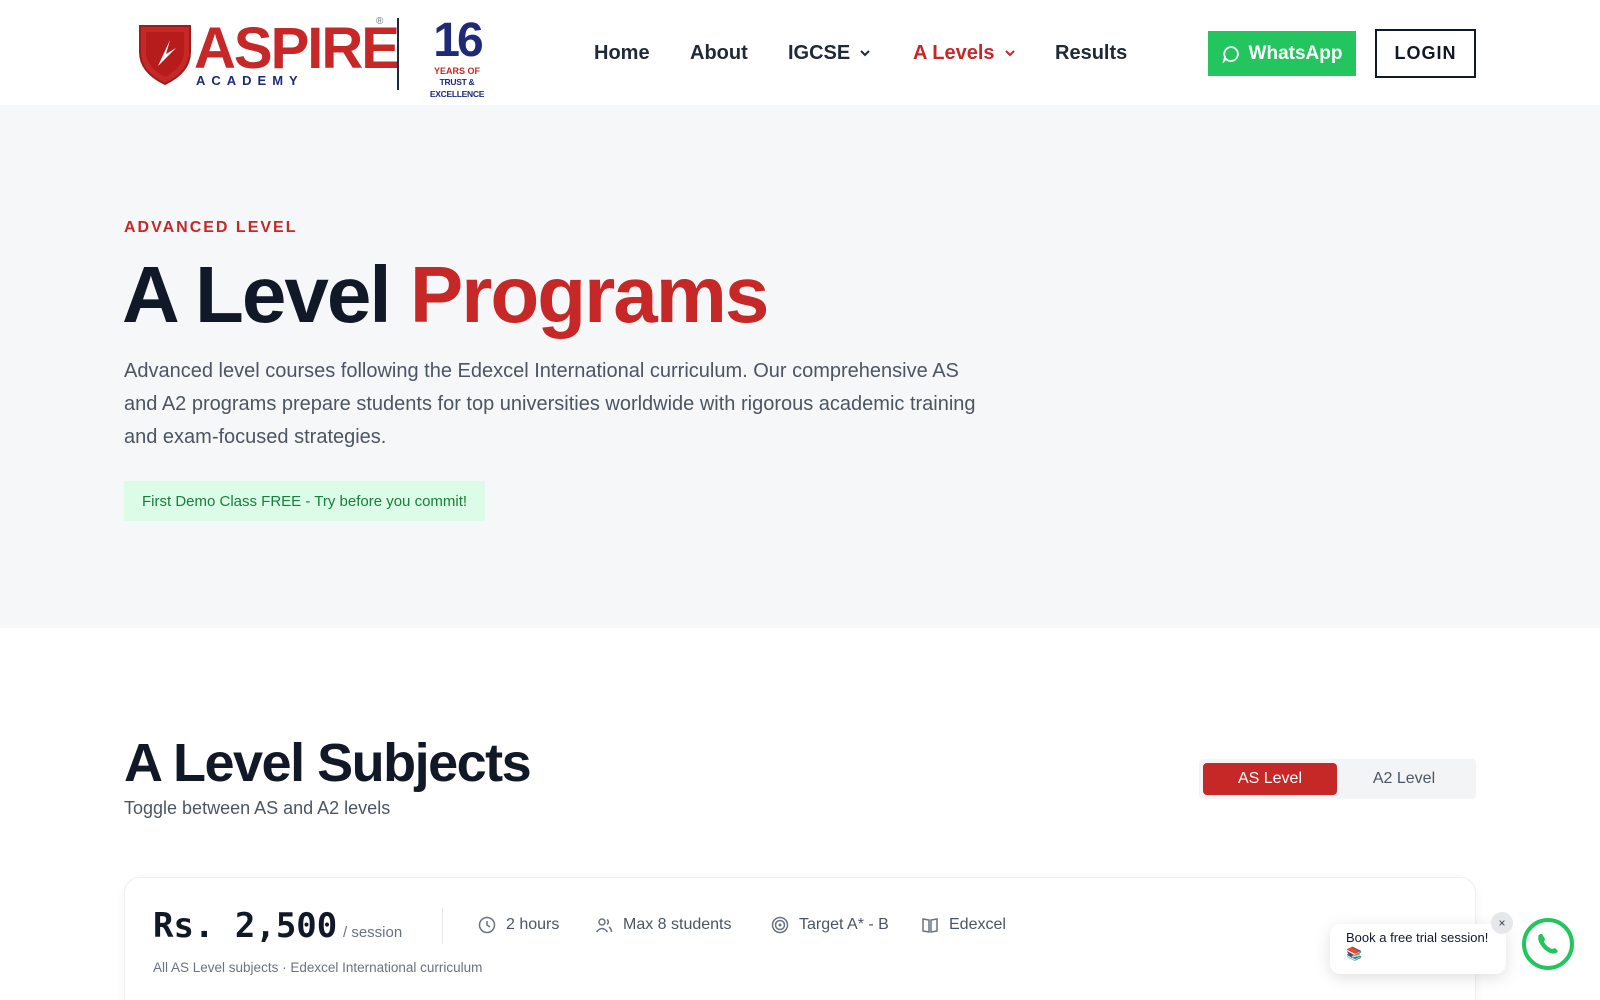 The image size is (1600, 1000). I want to click on meta-exam-board: Edexcel, so click(963, 925).